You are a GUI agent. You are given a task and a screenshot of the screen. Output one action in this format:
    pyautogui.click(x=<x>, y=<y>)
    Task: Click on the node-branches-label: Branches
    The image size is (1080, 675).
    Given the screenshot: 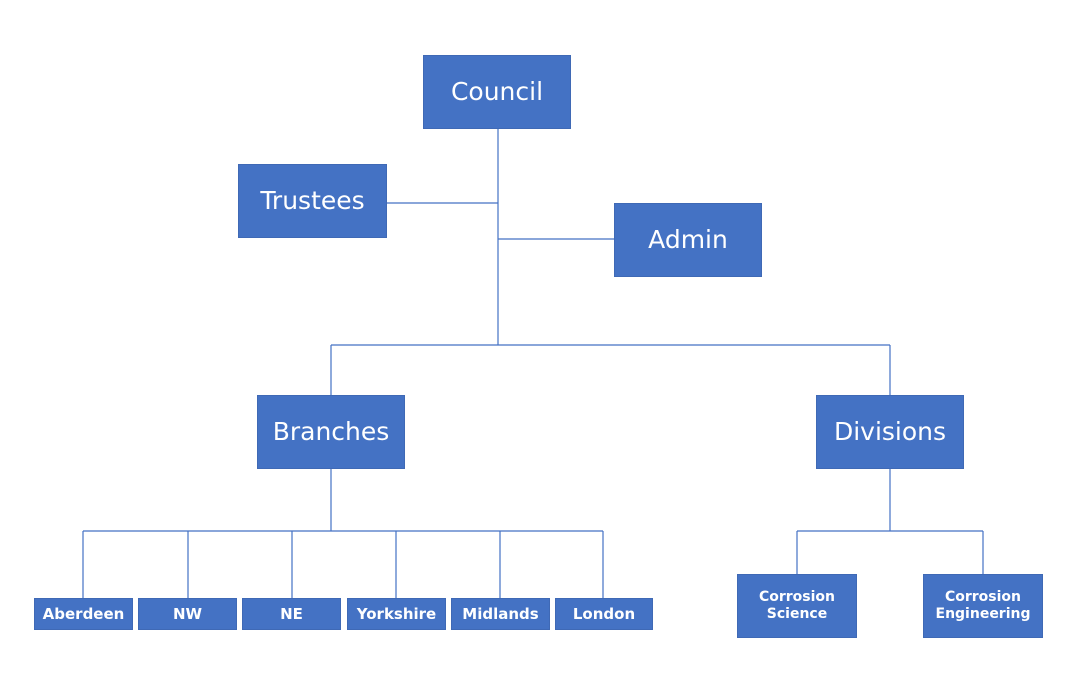 What is the action you would take?
    pyautogui.click(x=331, y=431)
    